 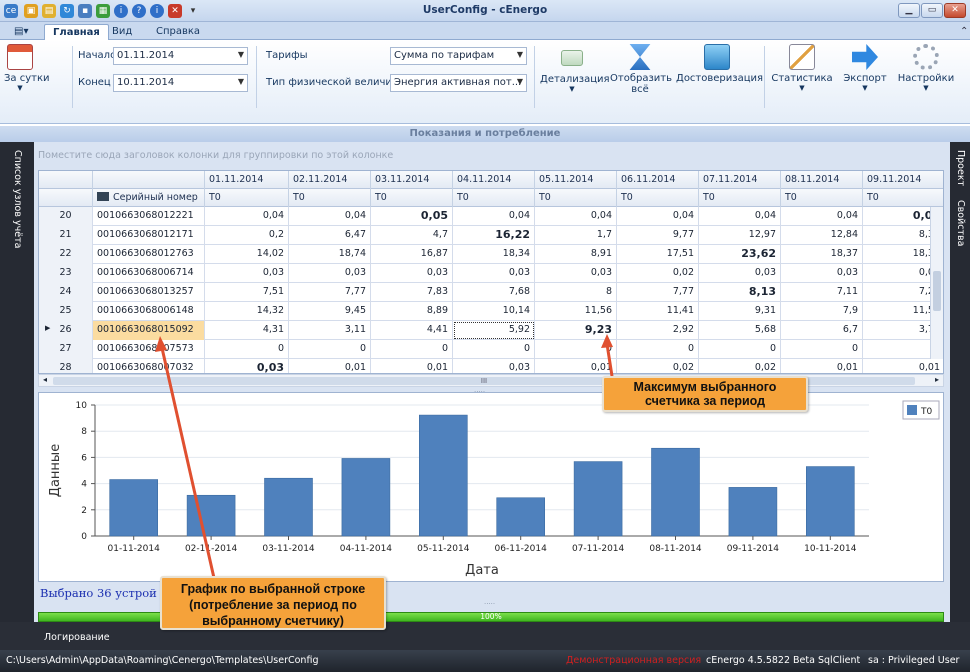 What do you see at coordinates (658, 311) in the screenshot?
I see `value-cell: 11,41` at bounding box center [658, 311].